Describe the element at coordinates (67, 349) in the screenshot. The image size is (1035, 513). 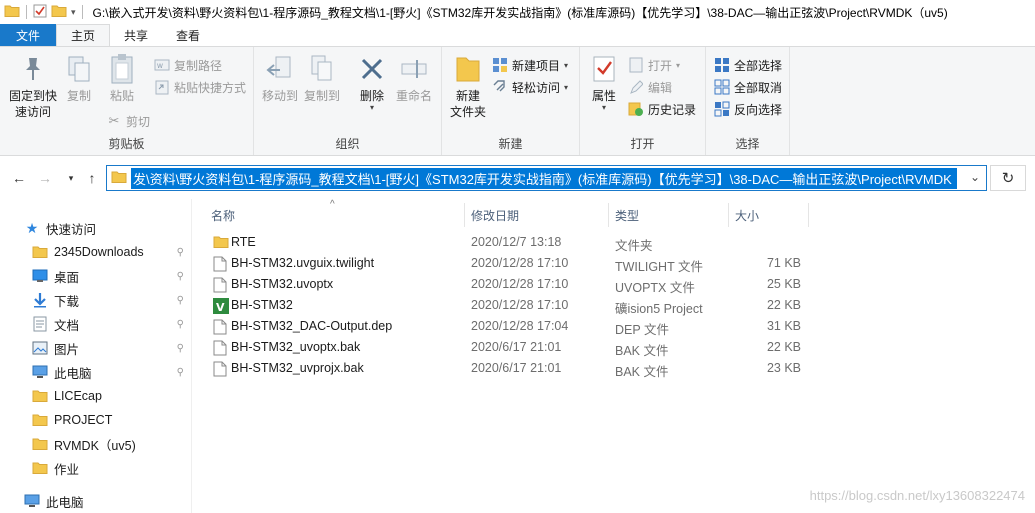
I see `nav-item-label: 图片` at that location.